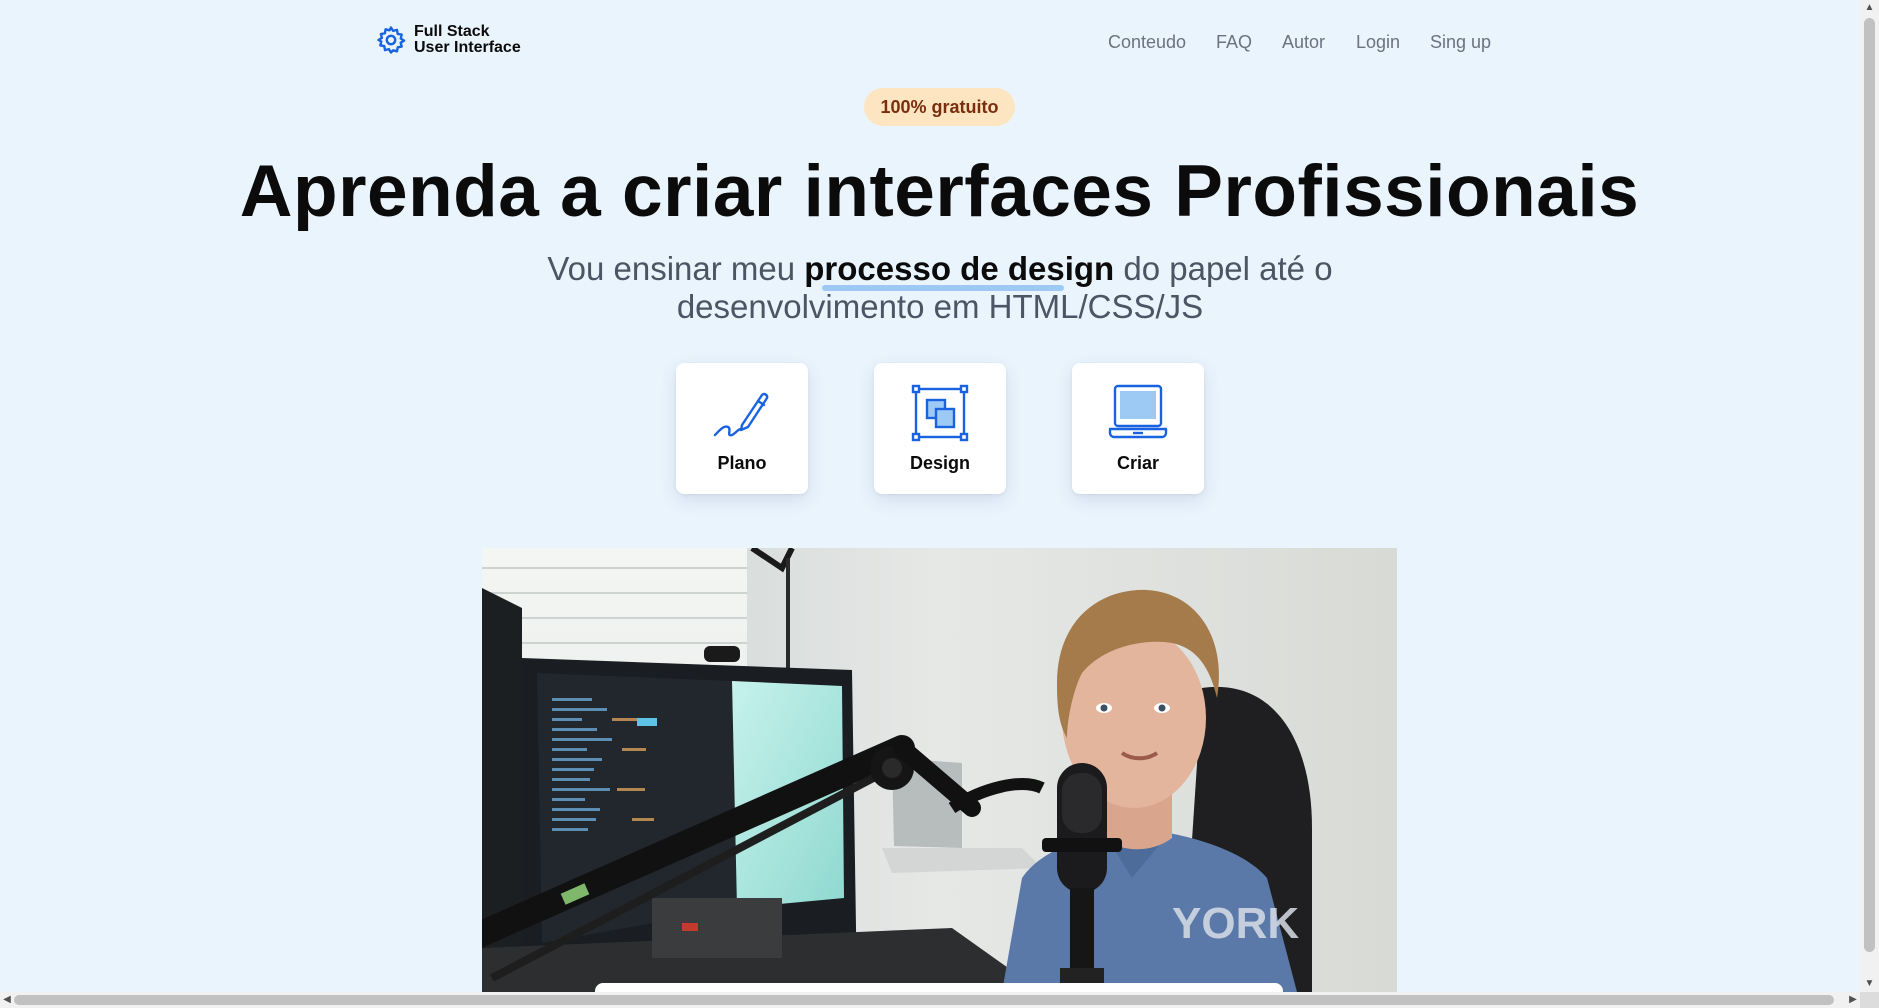 Image resolution: width=1879 pixels, height=1008 pixels. Describe the element at coordinates (676, 268) in the screenshot. I see `subtitle-before: Vou ensinar meu` at that location.